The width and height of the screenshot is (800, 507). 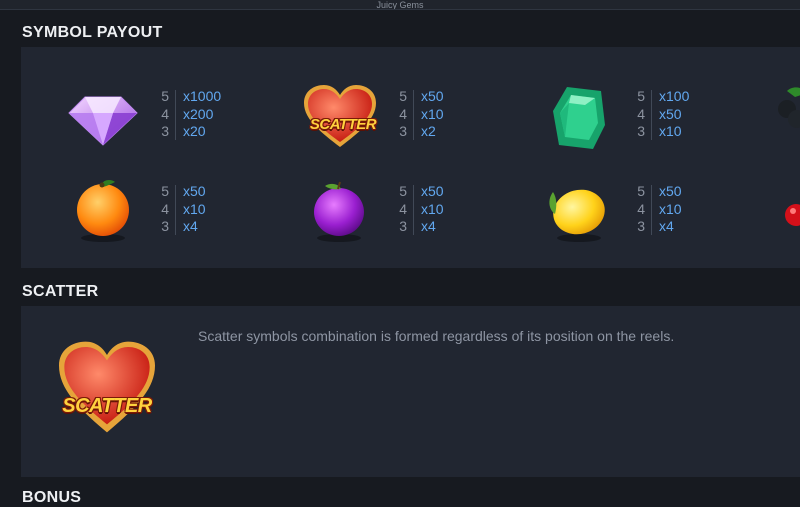 What do you see at coordinates (60, 291) in the screenshot?
I see `scatter-heading: SCATTER` at bounding box center [60, 291].